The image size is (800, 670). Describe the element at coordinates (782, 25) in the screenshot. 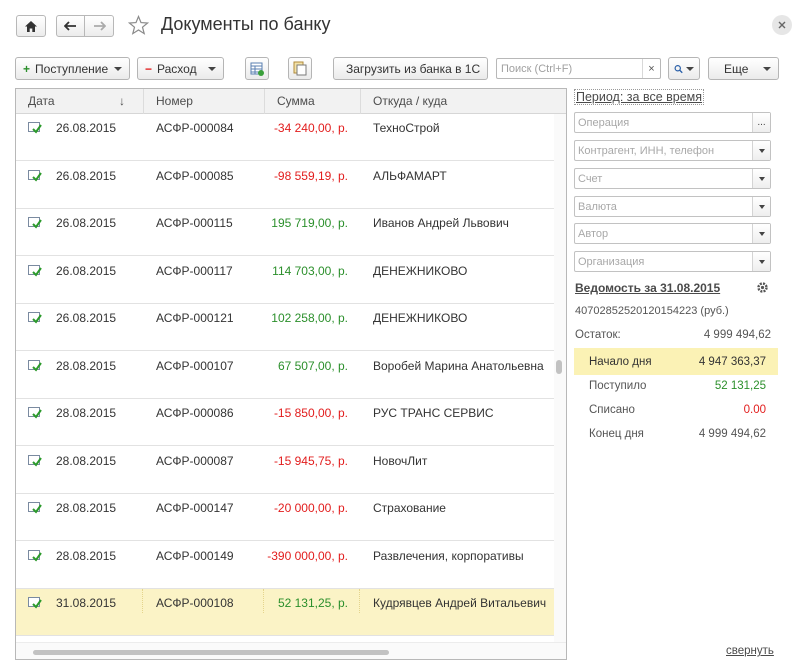

I see `close-button` at that location.